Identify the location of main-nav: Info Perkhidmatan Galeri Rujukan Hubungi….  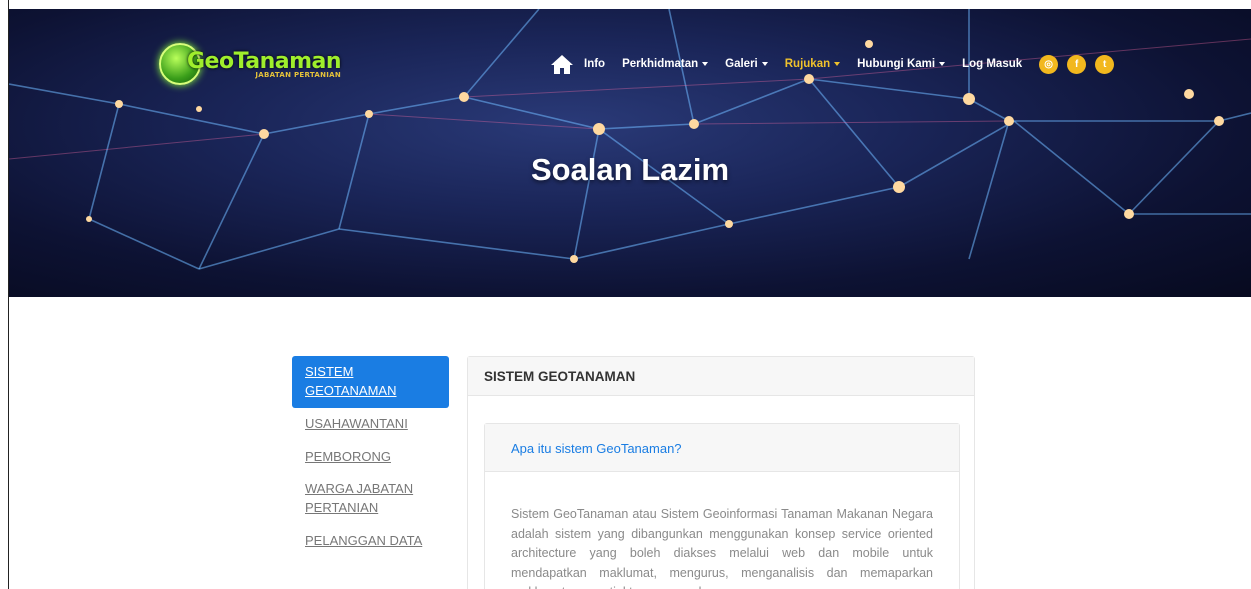
(836, 64).